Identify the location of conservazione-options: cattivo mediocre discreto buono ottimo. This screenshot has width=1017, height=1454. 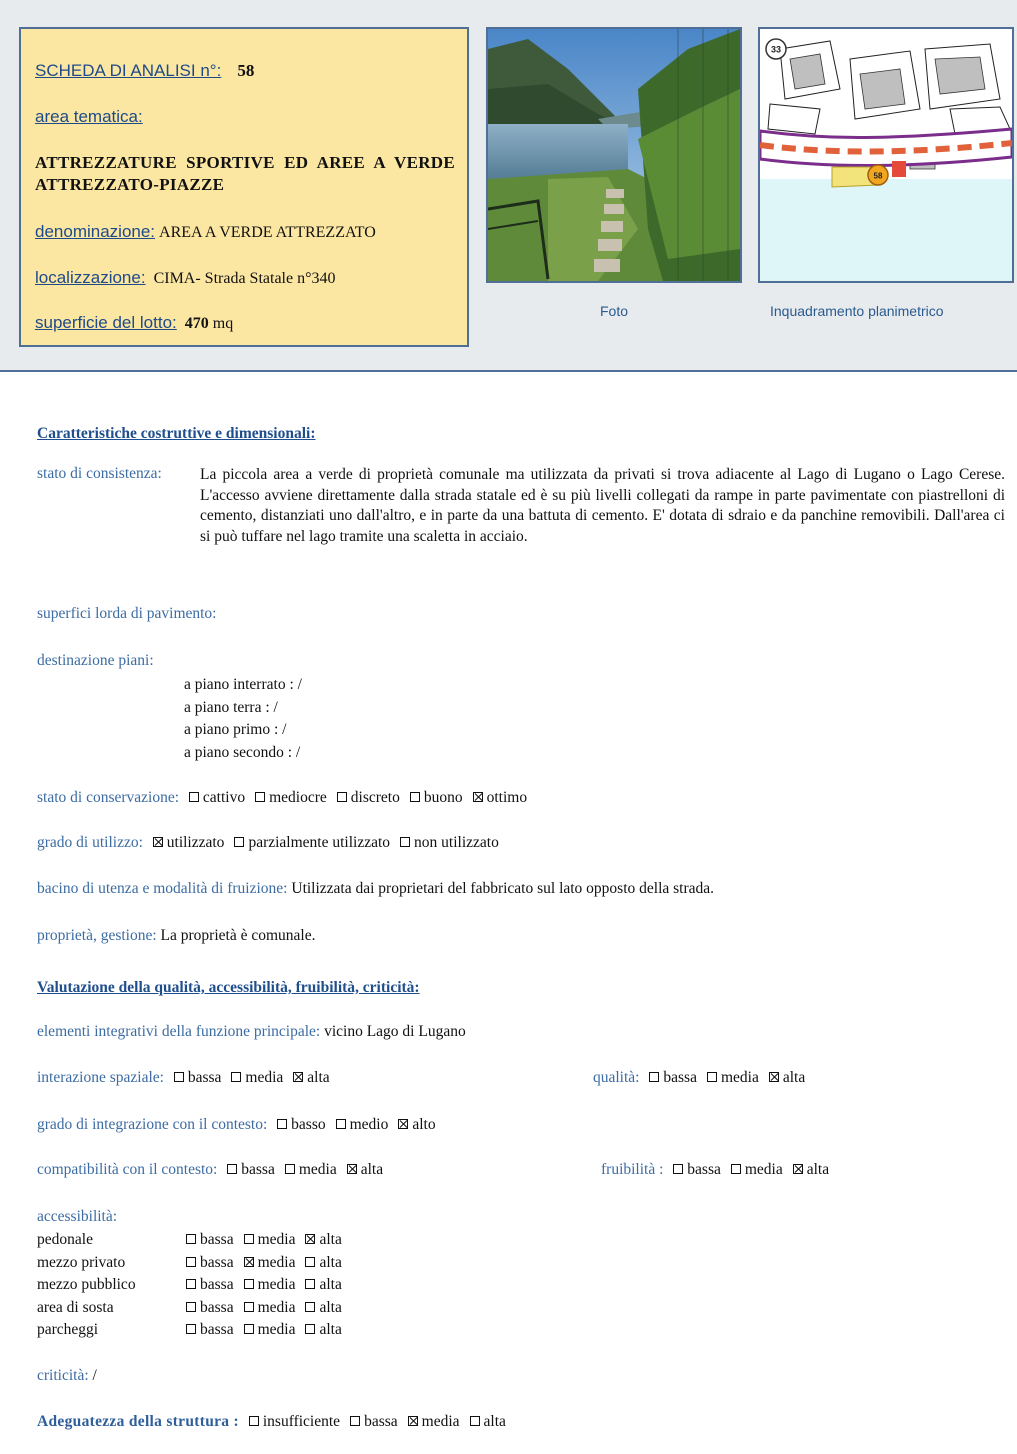
(357, 797).